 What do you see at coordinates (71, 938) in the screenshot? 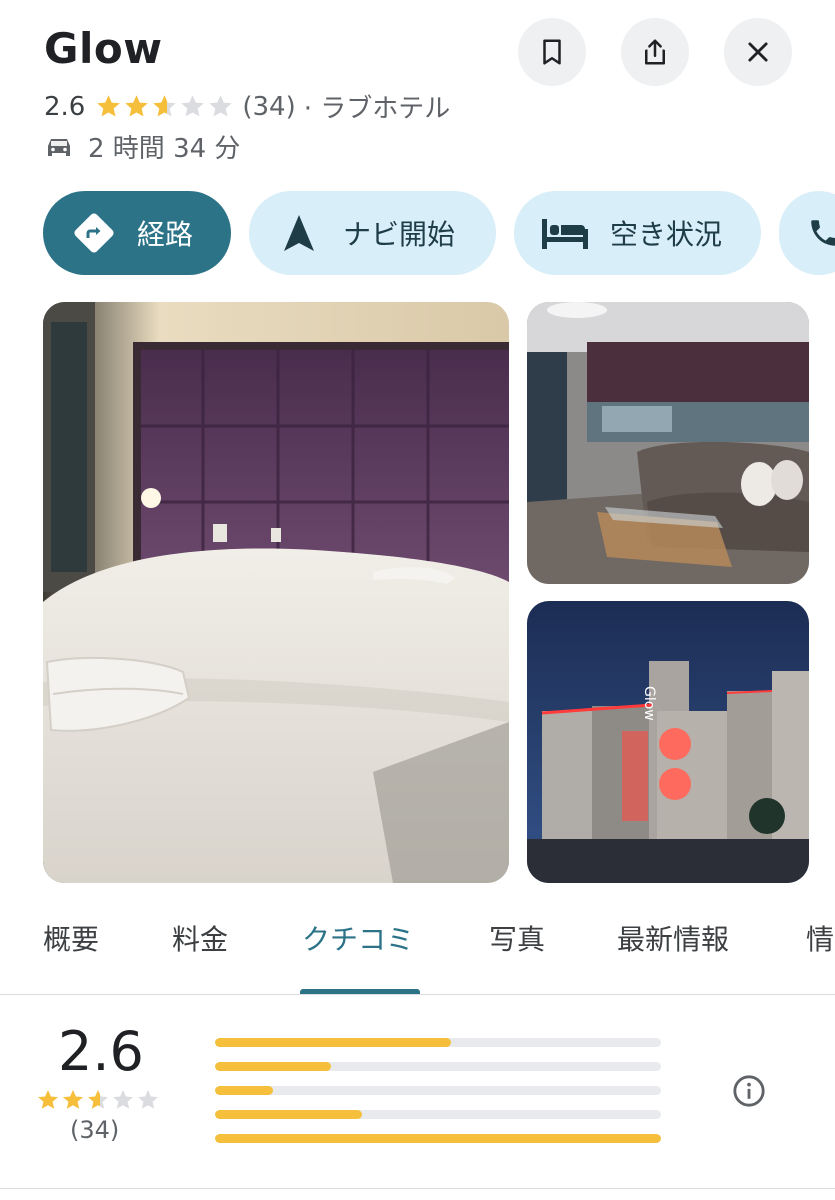
I see `tab-overview: 概要` at bounding box center [71, 938].